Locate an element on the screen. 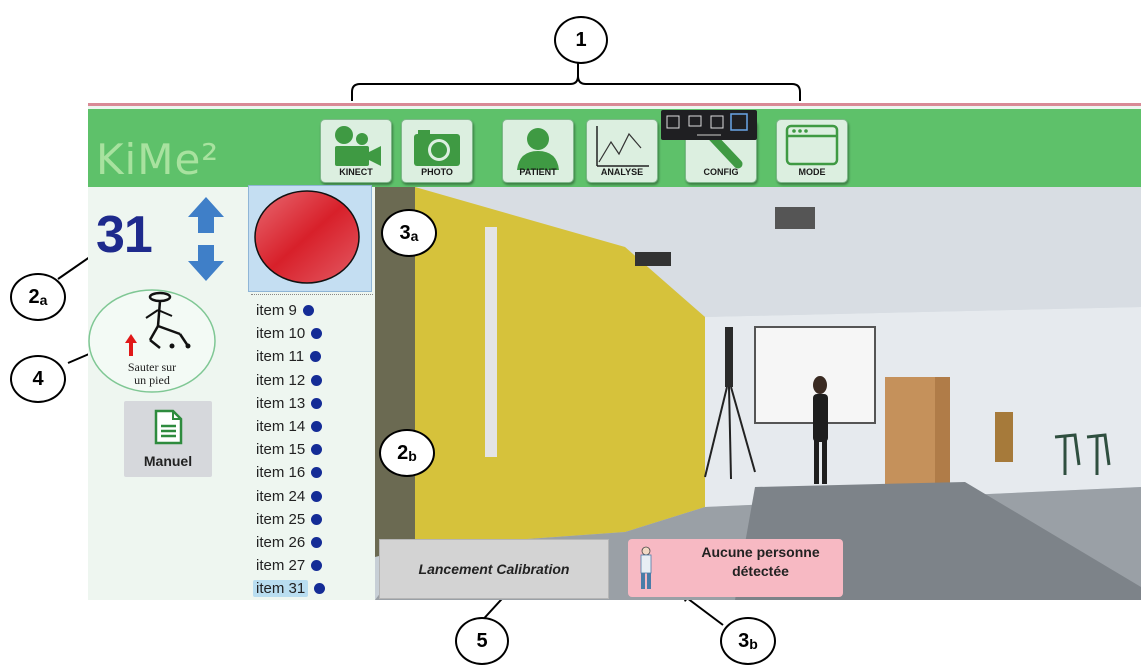 Image resolution: width=1141 pixels, height=665 pixels. analyse-button: ANALYSE is located at coordinates (622, 151).